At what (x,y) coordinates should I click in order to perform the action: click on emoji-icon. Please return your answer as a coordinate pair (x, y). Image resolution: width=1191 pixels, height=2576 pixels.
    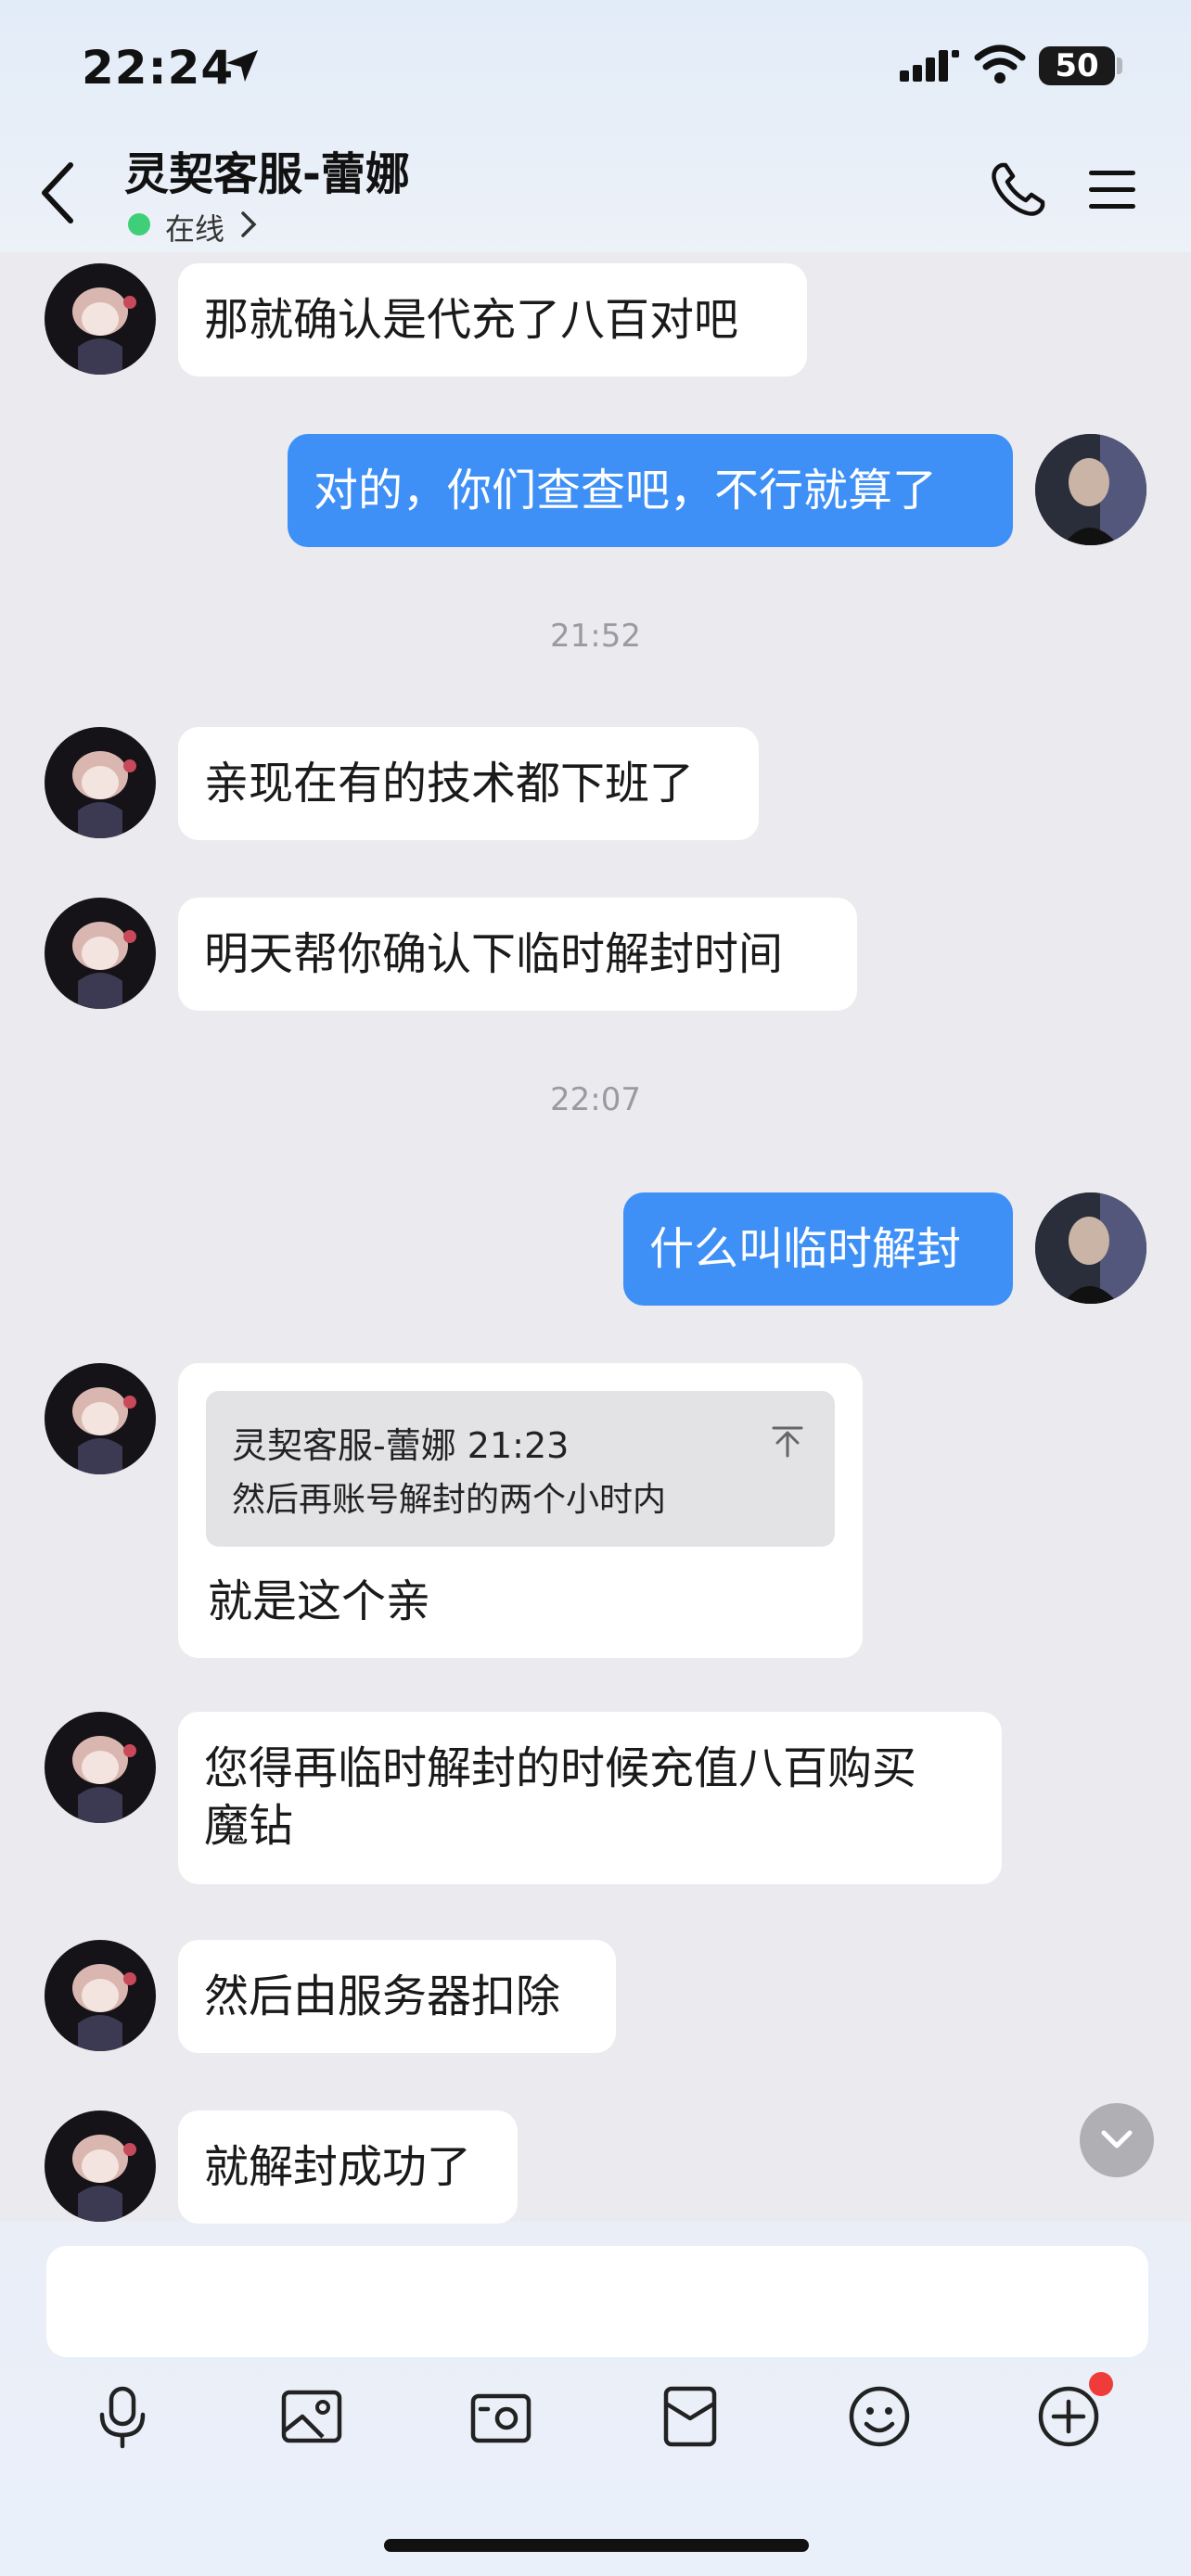
    Looking at the image, I should click on (879, 2417).